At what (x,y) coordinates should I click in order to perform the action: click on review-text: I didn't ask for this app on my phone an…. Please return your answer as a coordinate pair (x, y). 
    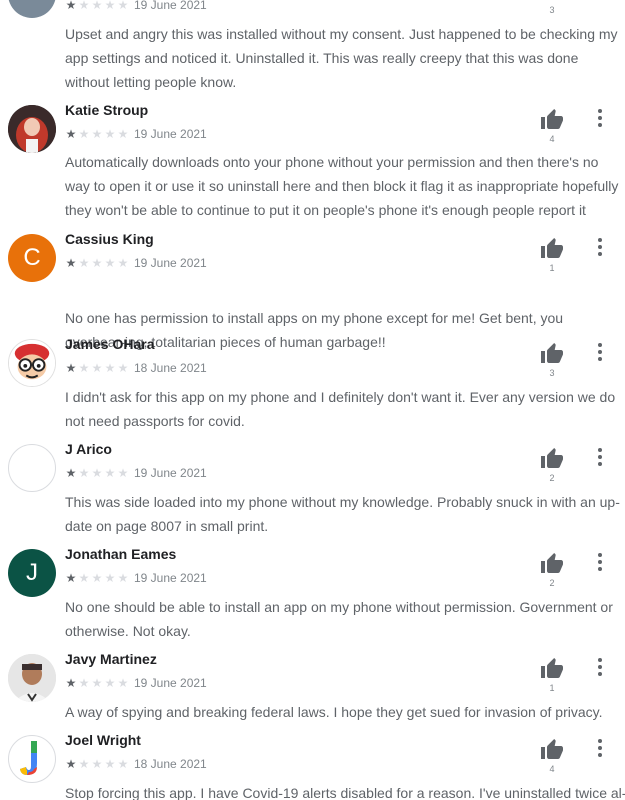
    Looking at the image, I should click on (340, 409).